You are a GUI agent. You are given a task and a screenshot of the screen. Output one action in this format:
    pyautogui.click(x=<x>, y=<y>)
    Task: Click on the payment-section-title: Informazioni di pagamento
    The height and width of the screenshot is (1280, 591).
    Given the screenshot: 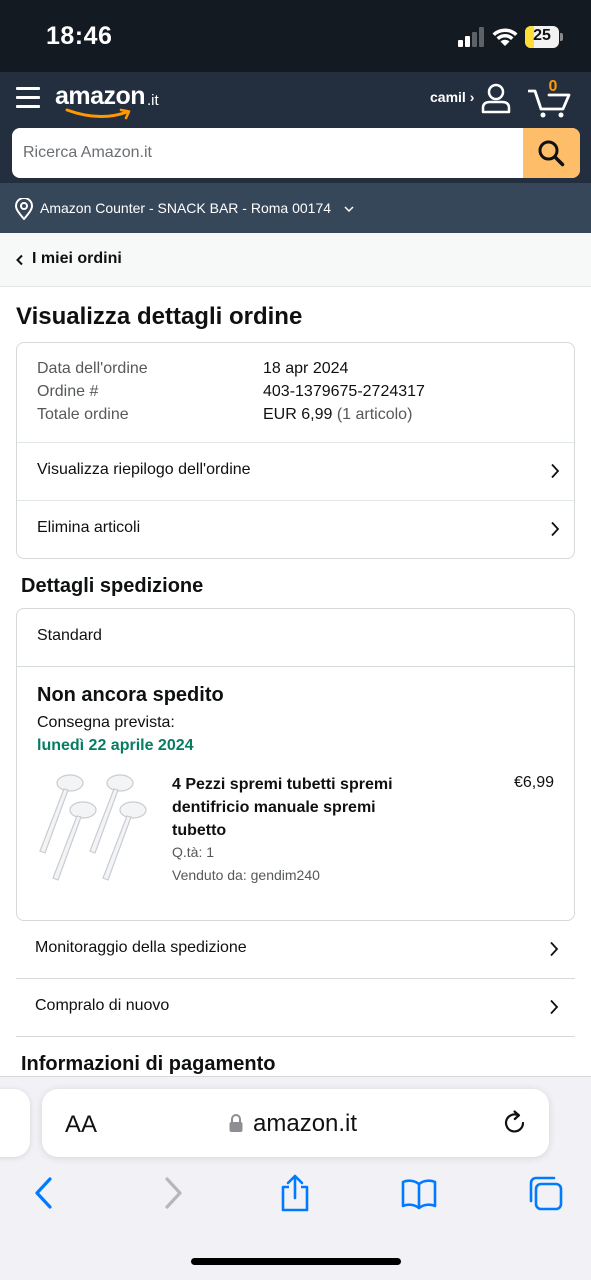 What is the action you would take?
    pyautogui.click(x=148, y=1064)
    